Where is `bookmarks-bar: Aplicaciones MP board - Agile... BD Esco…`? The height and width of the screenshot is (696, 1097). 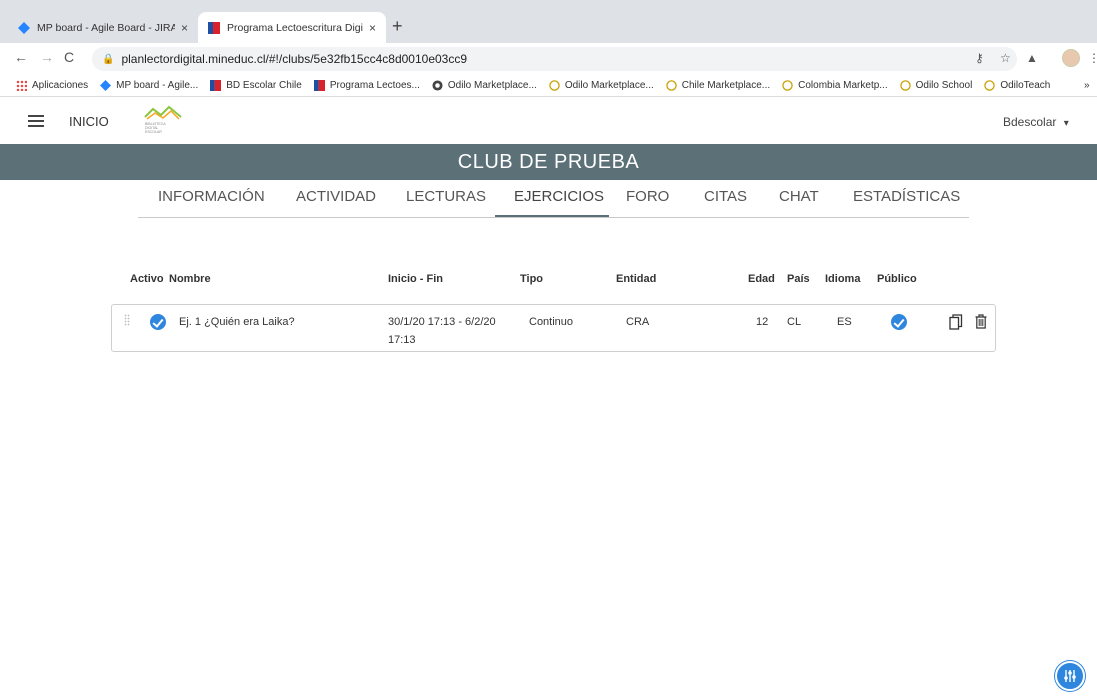 bookmarks-bar: Aplicaciones MP board - Agile... BD Esco… is located at coordinates (548, 86).